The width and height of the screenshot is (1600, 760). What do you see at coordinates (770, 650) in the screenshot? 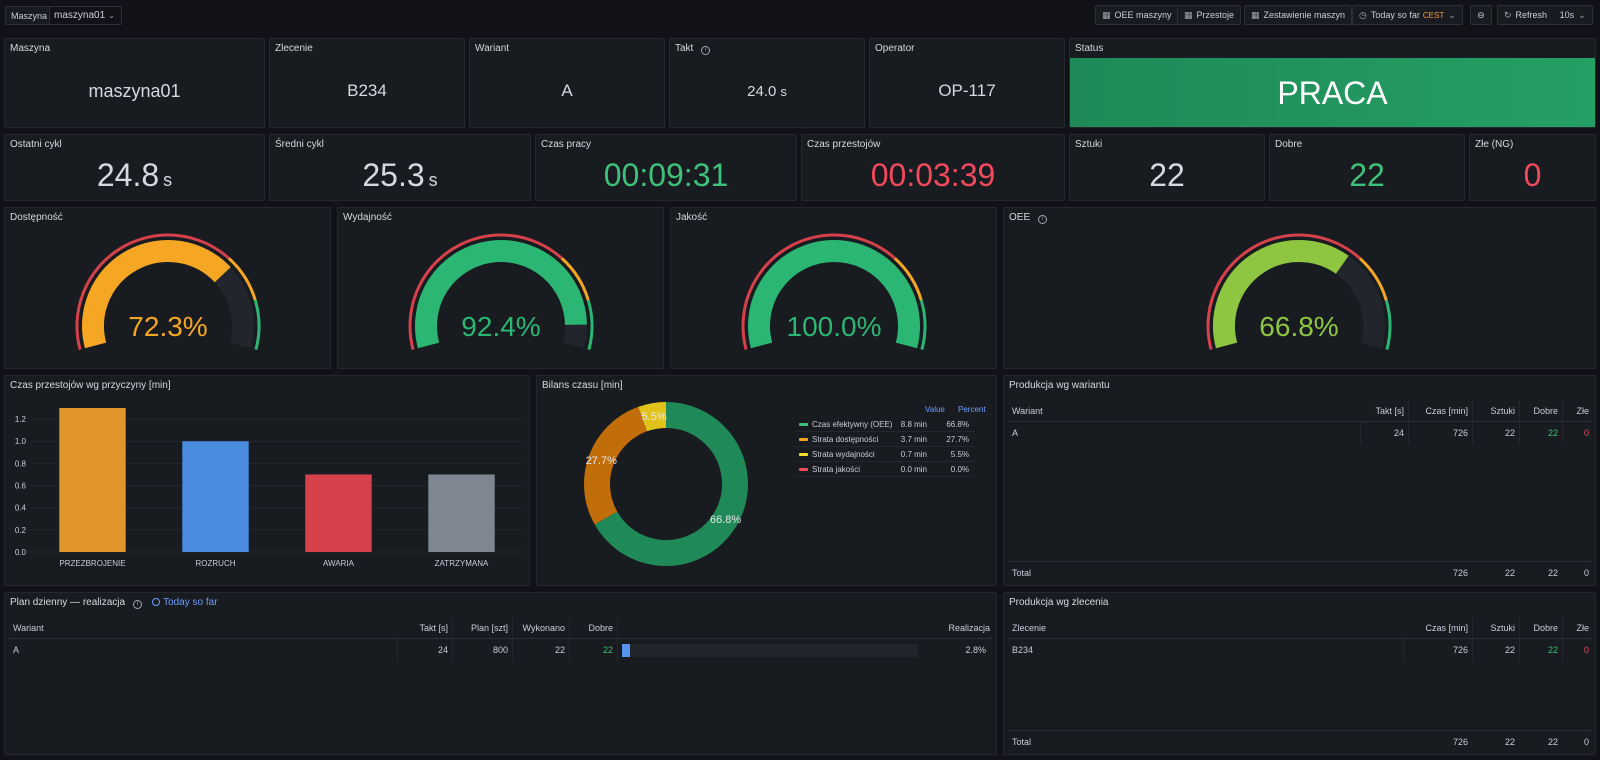
I see `progress-bar` at bounding box center [770, 650].